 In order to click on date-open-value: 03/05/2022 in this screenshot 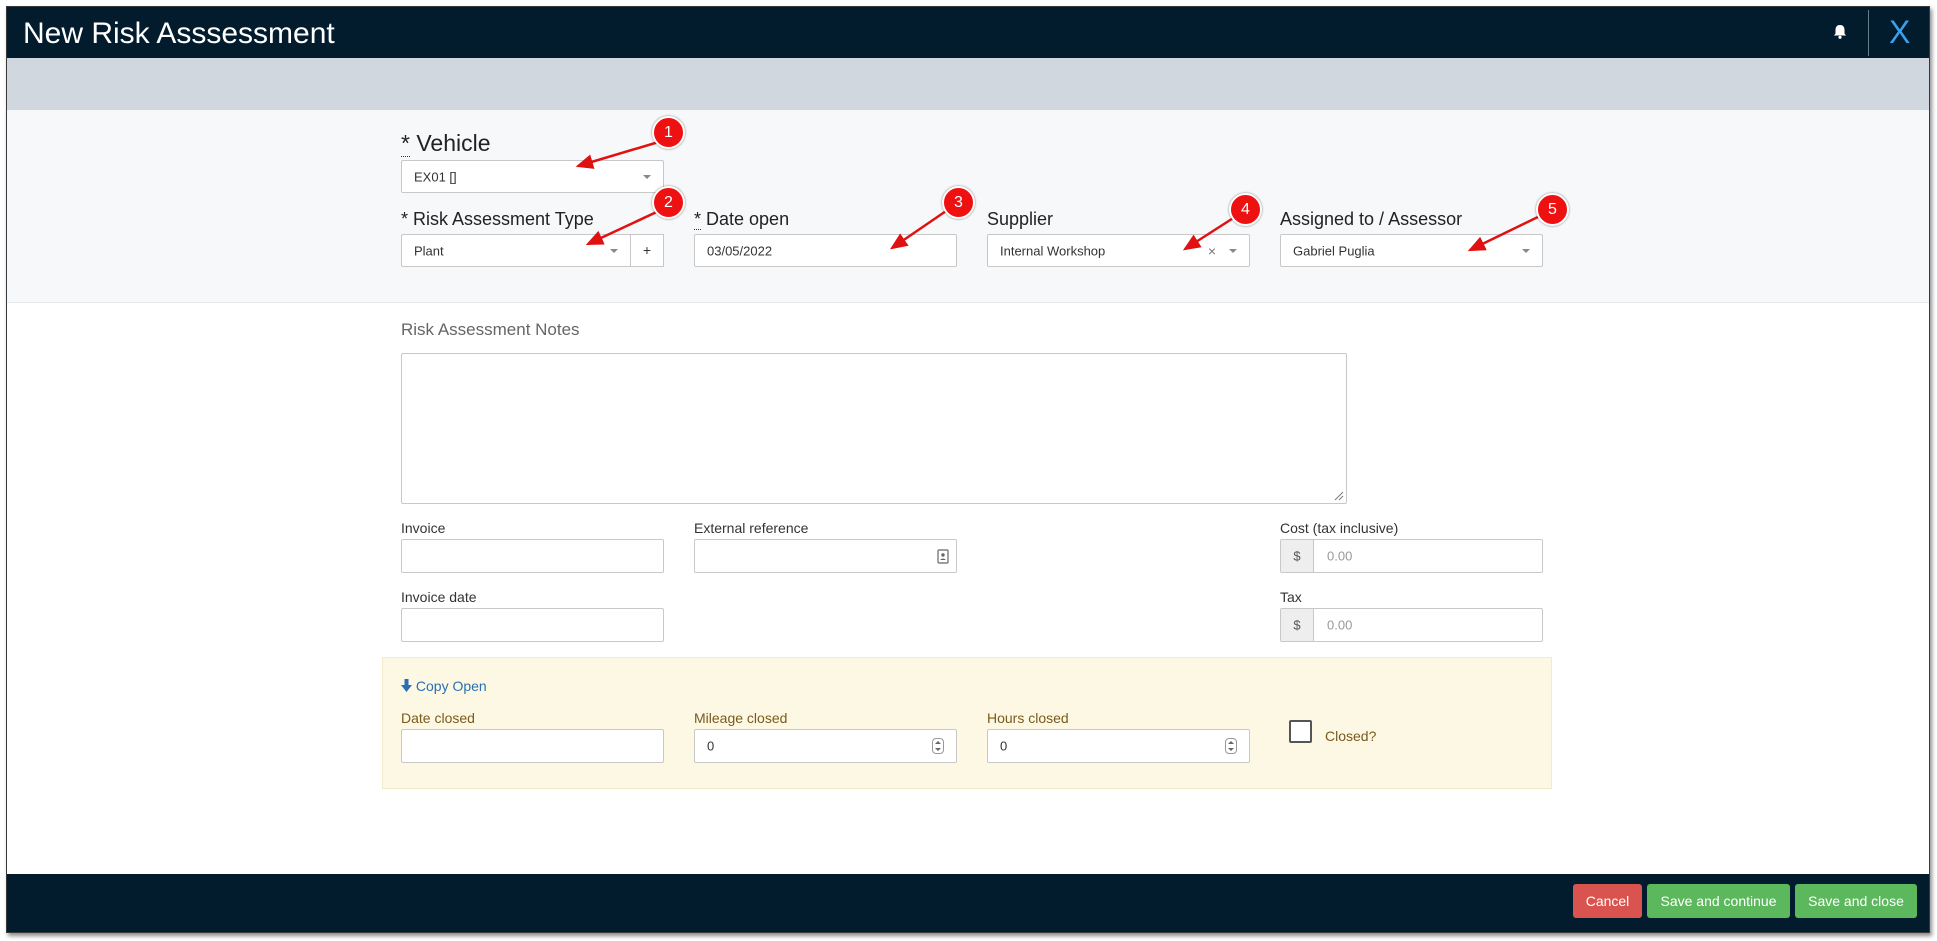, I will do `click(740, 250)`.